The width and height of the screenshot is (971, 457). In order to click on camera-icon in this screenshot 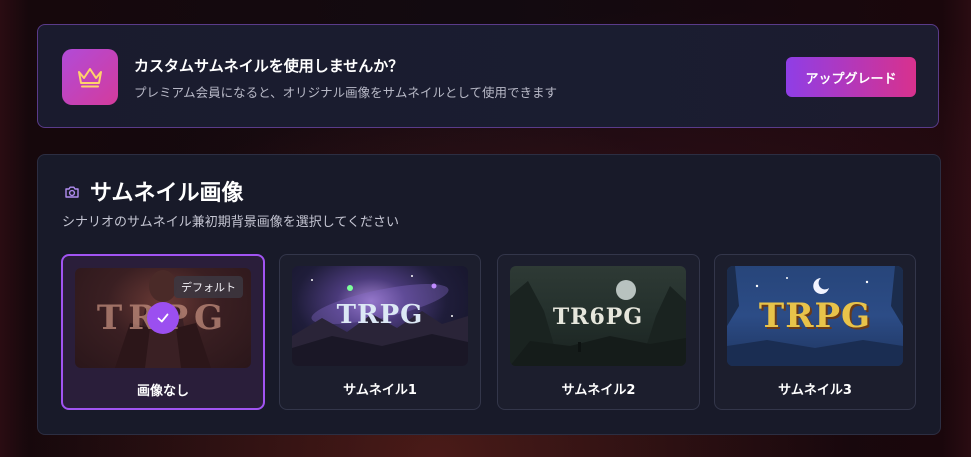, I will do `click(72, 192)`.